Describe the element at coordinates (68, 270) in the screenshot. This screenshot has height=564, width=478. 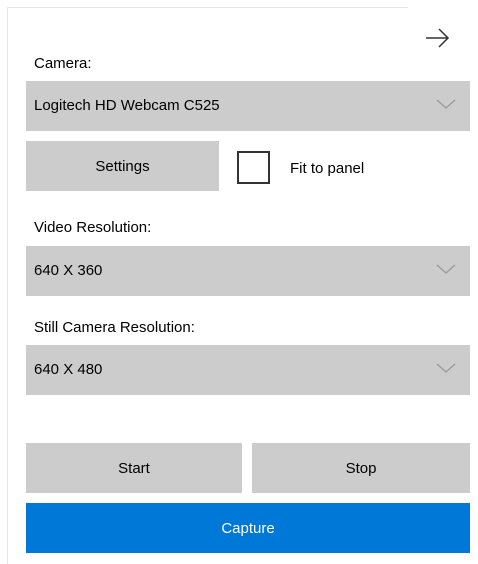
I see `video-resolution-value: 640 X 360` at that location.